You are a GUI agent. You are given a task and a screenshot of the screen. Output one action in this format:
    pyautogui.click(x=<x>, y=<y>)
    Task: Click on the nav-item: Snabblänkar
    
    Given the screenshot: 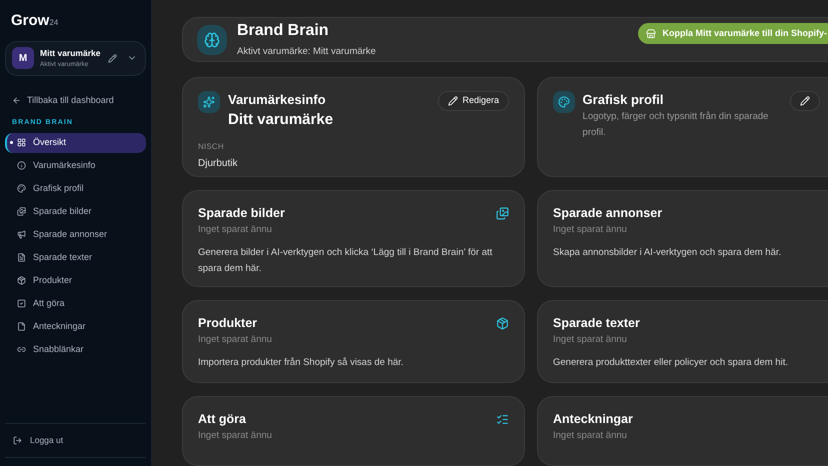 What is the action you would take?
    pyautogui.click(x=75, y=350)
    